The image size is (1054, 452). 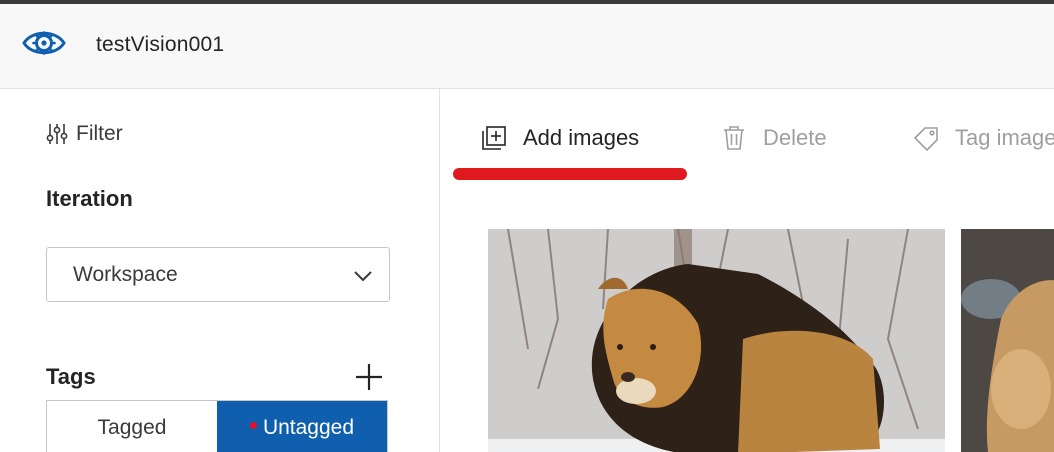 What do you see at coordinates (734, 138) in the screenshot?
I see `trash-icon` at bounding box center [734, 138].